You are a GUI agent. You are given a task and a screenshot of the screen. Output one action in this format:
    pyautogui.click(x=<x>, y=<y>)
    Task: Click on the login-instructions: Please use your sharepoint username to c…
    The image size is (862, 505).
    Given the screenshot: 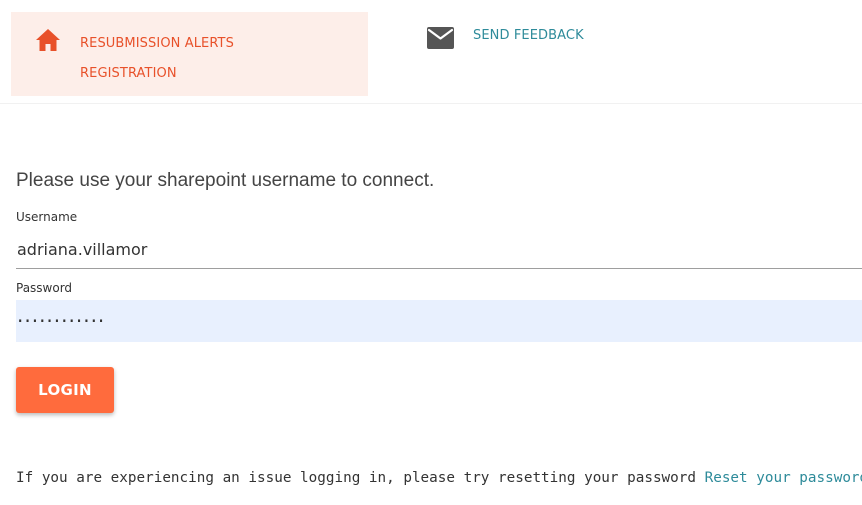 What is the action you would take?
    pyautogui.click(x=225, y=180)
    